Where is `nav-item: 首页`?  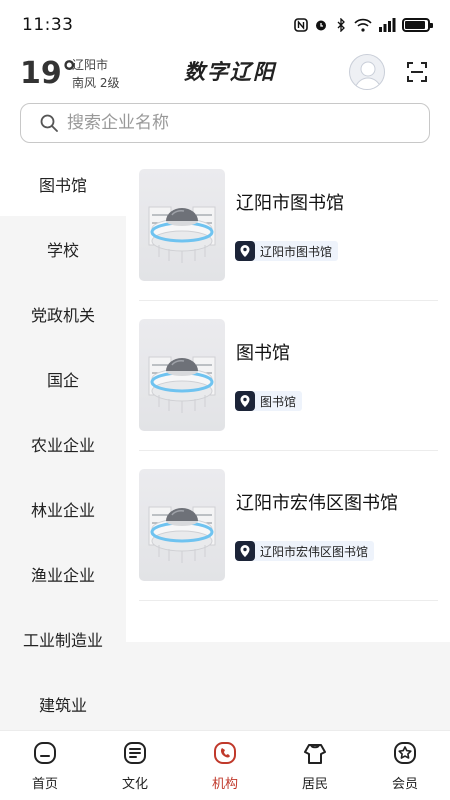
nav-item: 首页 is located at coordinates (45, 765).